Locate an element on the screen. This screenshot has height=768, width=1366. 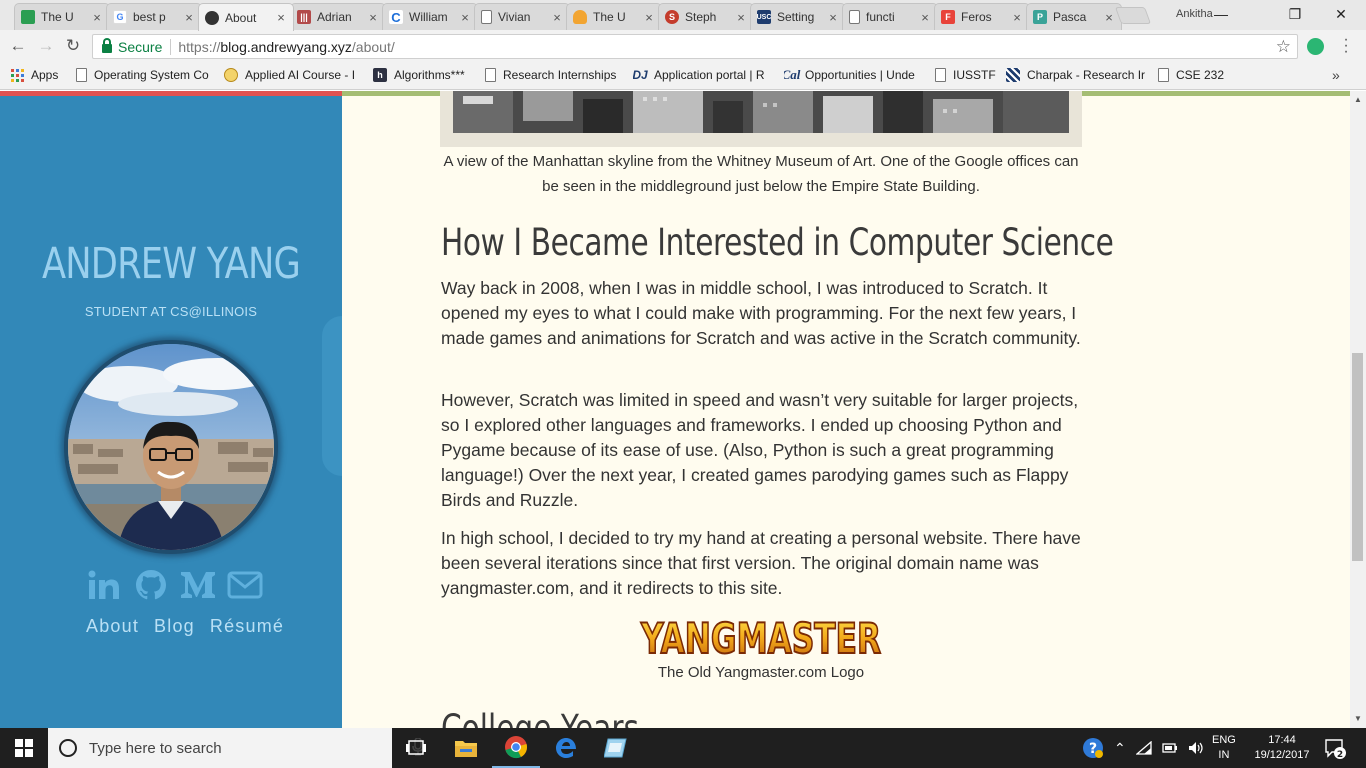
close-window-button: ✕ is located at coordinates (1341, 14).